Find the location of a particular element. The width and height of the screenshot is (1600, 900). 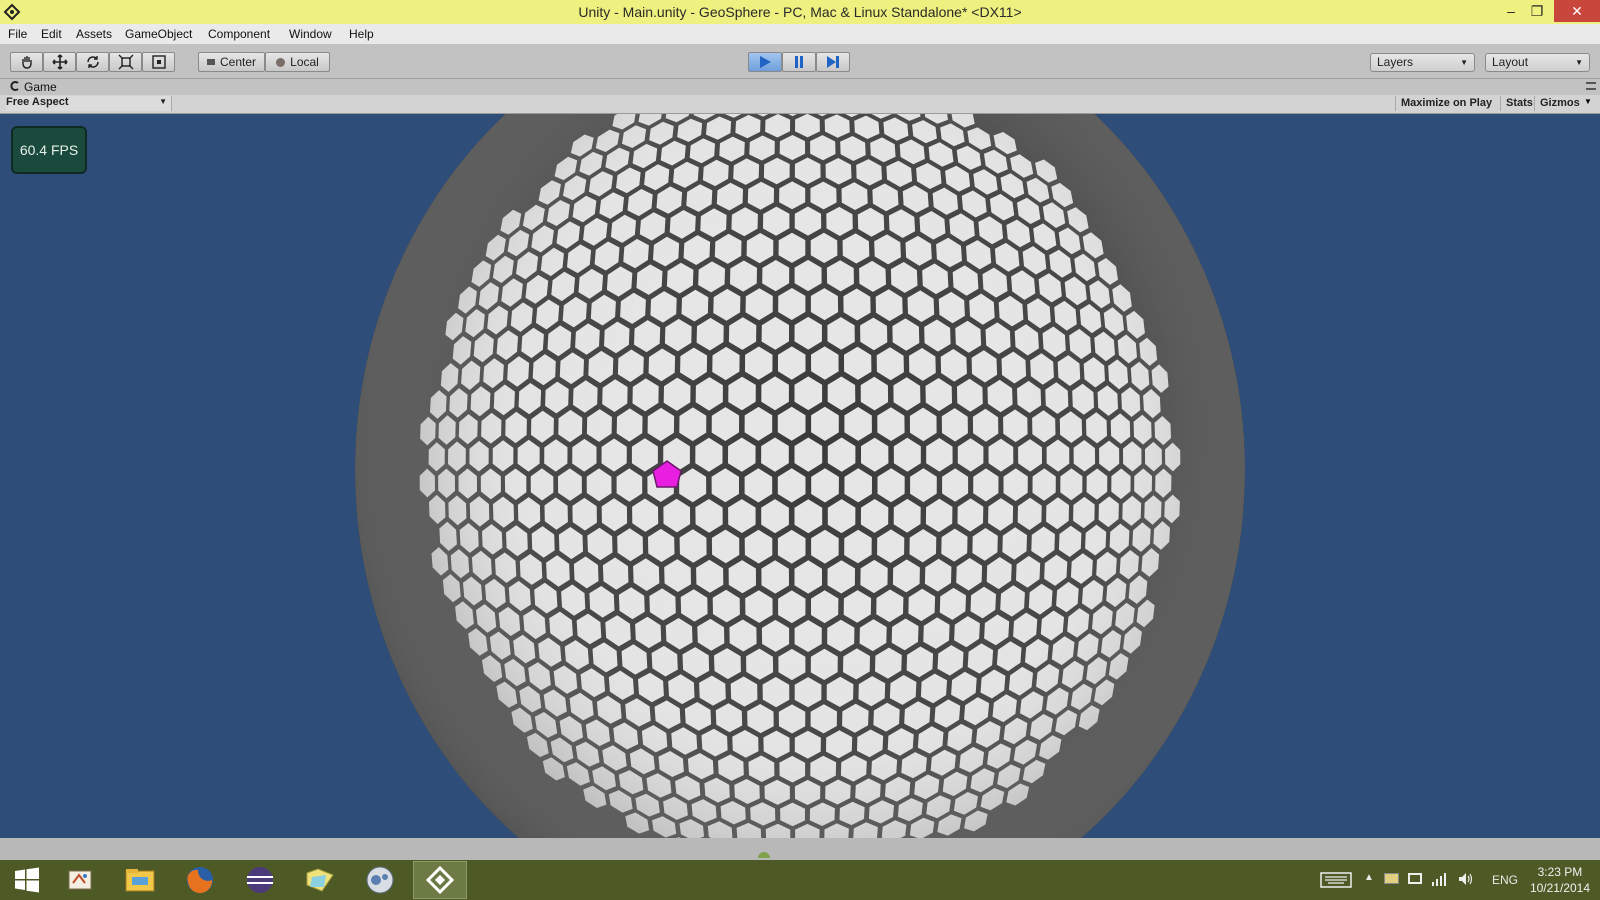

action-center-icon is located at coordinates (1415, 878).